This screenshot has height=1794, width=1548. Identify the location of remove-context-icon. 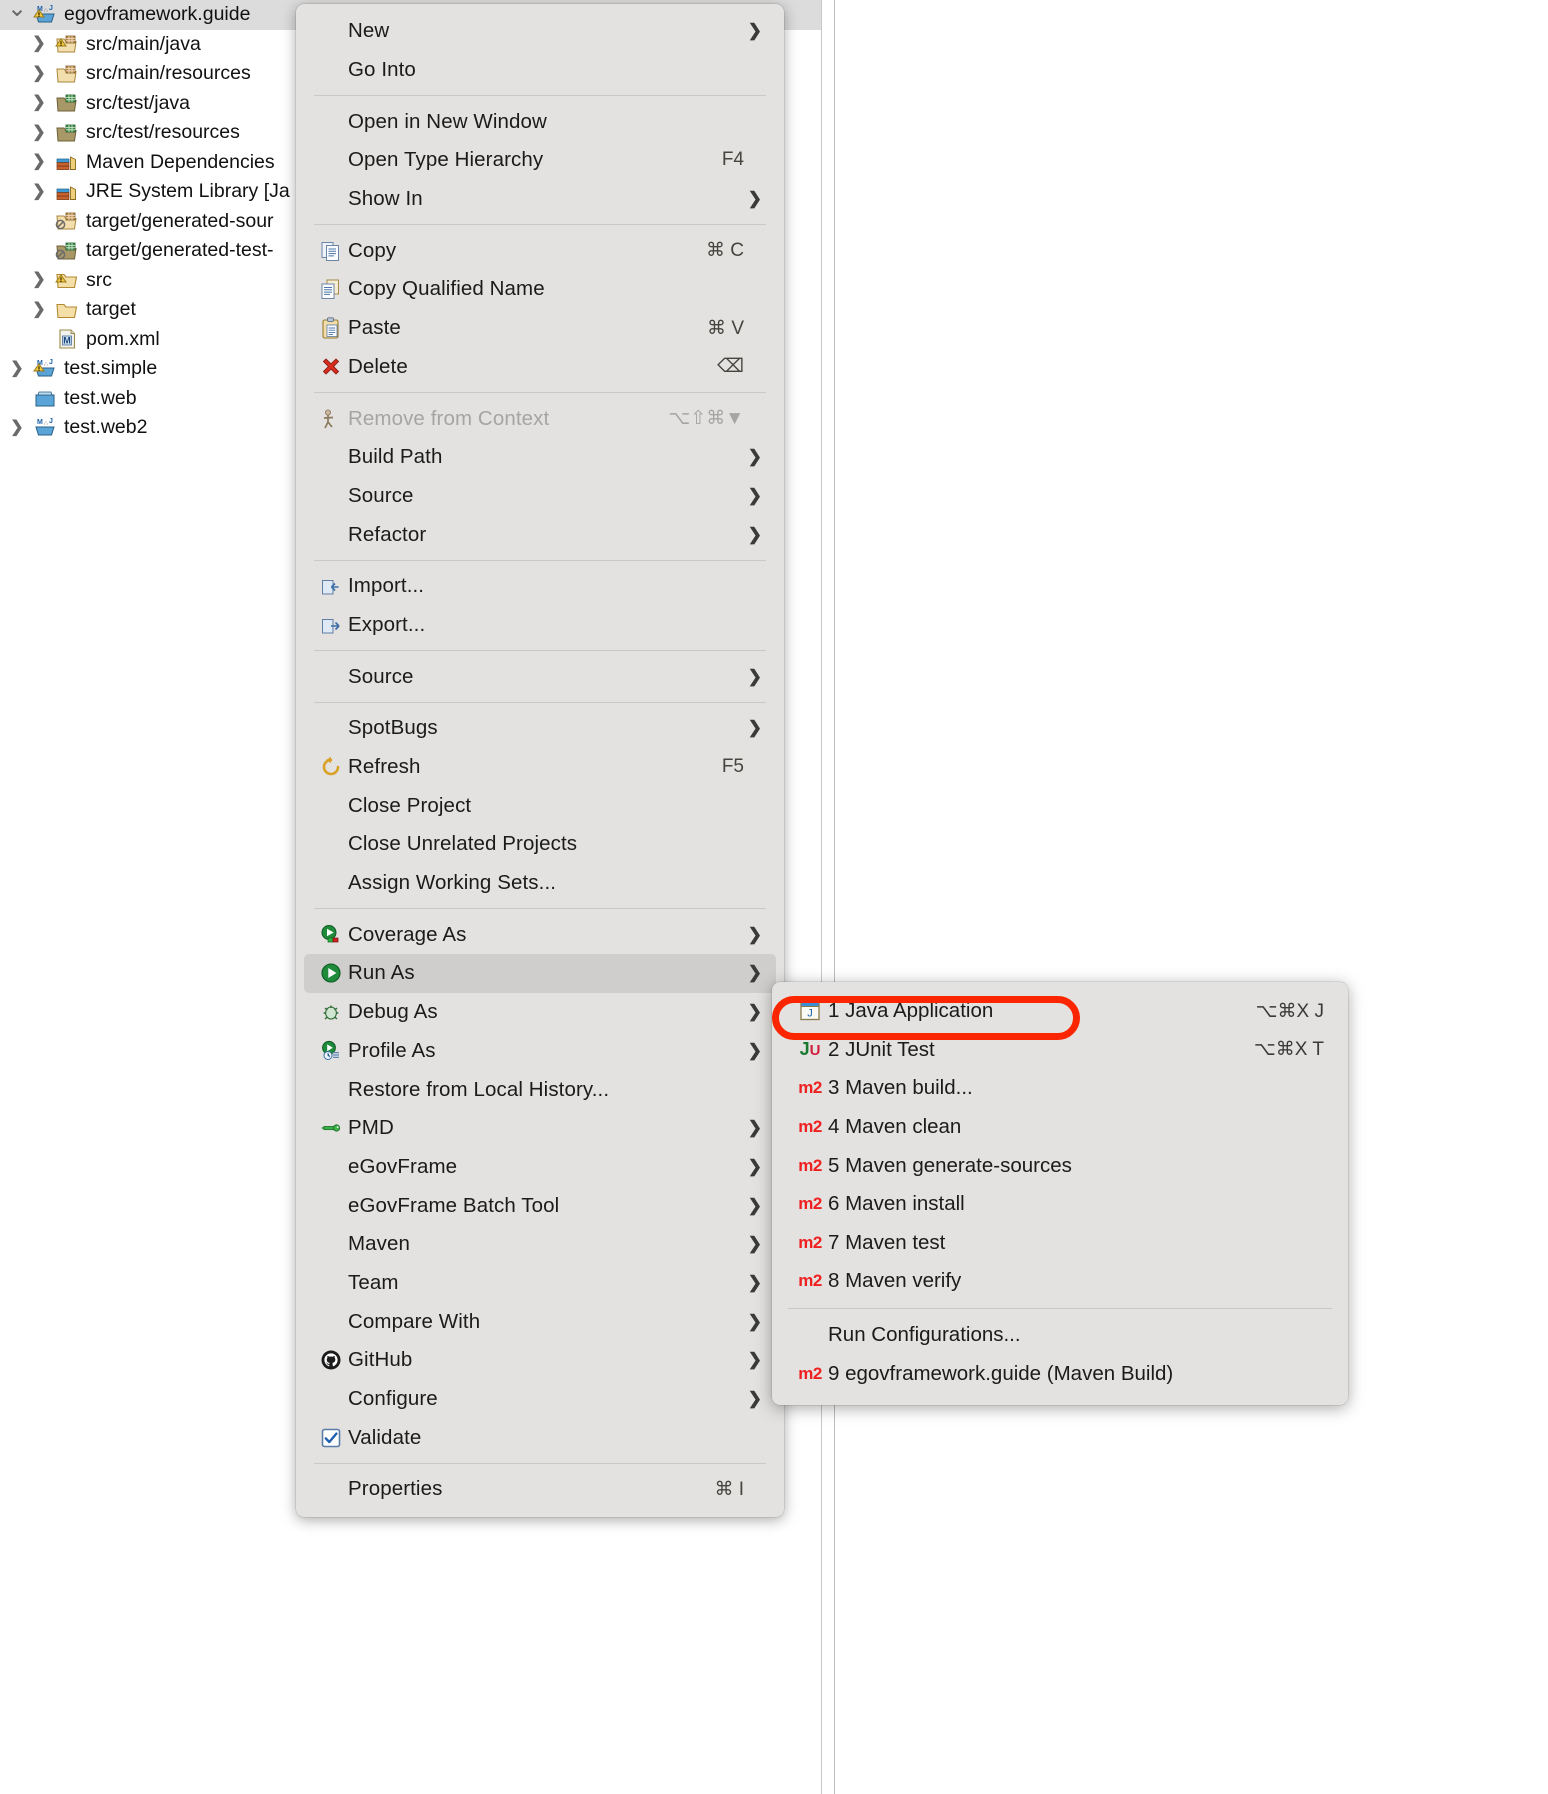
(331, 419).